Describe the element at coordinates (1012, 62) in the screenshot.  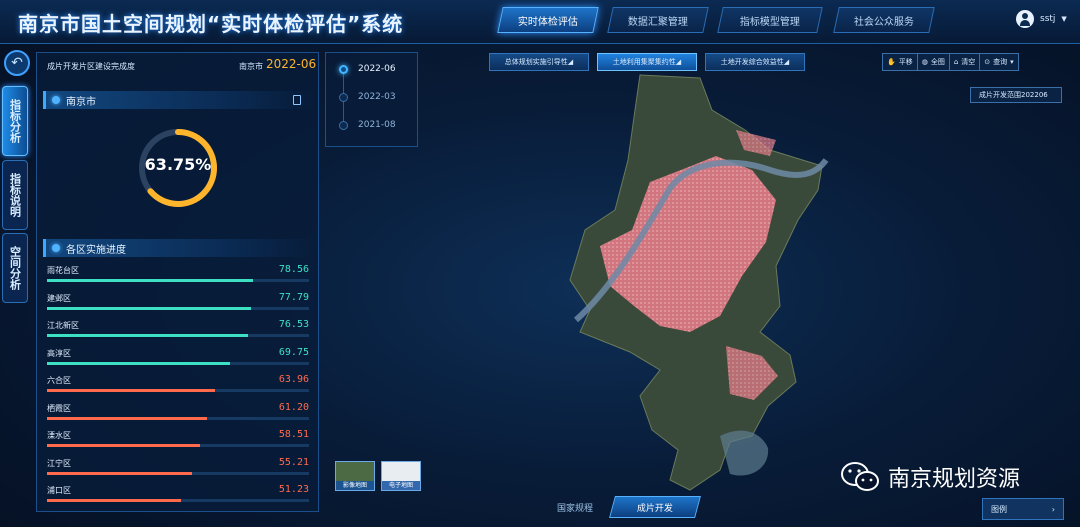
I see `chevron-down-icon: ▾` at that location.